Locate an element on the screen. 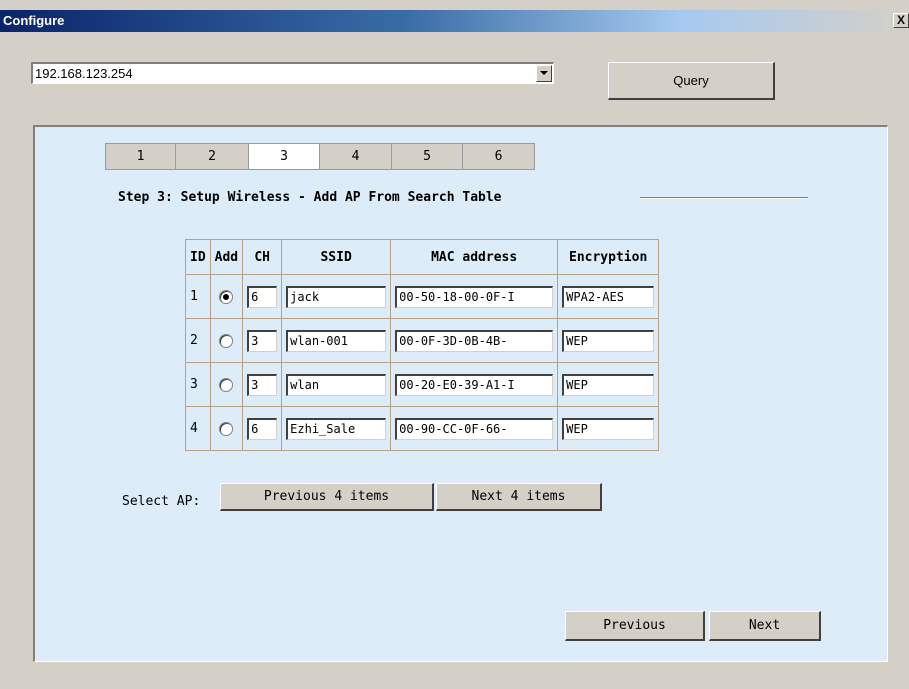  mac-field: 00-50-18-00-0F-I is located at coordinates (474, 296).